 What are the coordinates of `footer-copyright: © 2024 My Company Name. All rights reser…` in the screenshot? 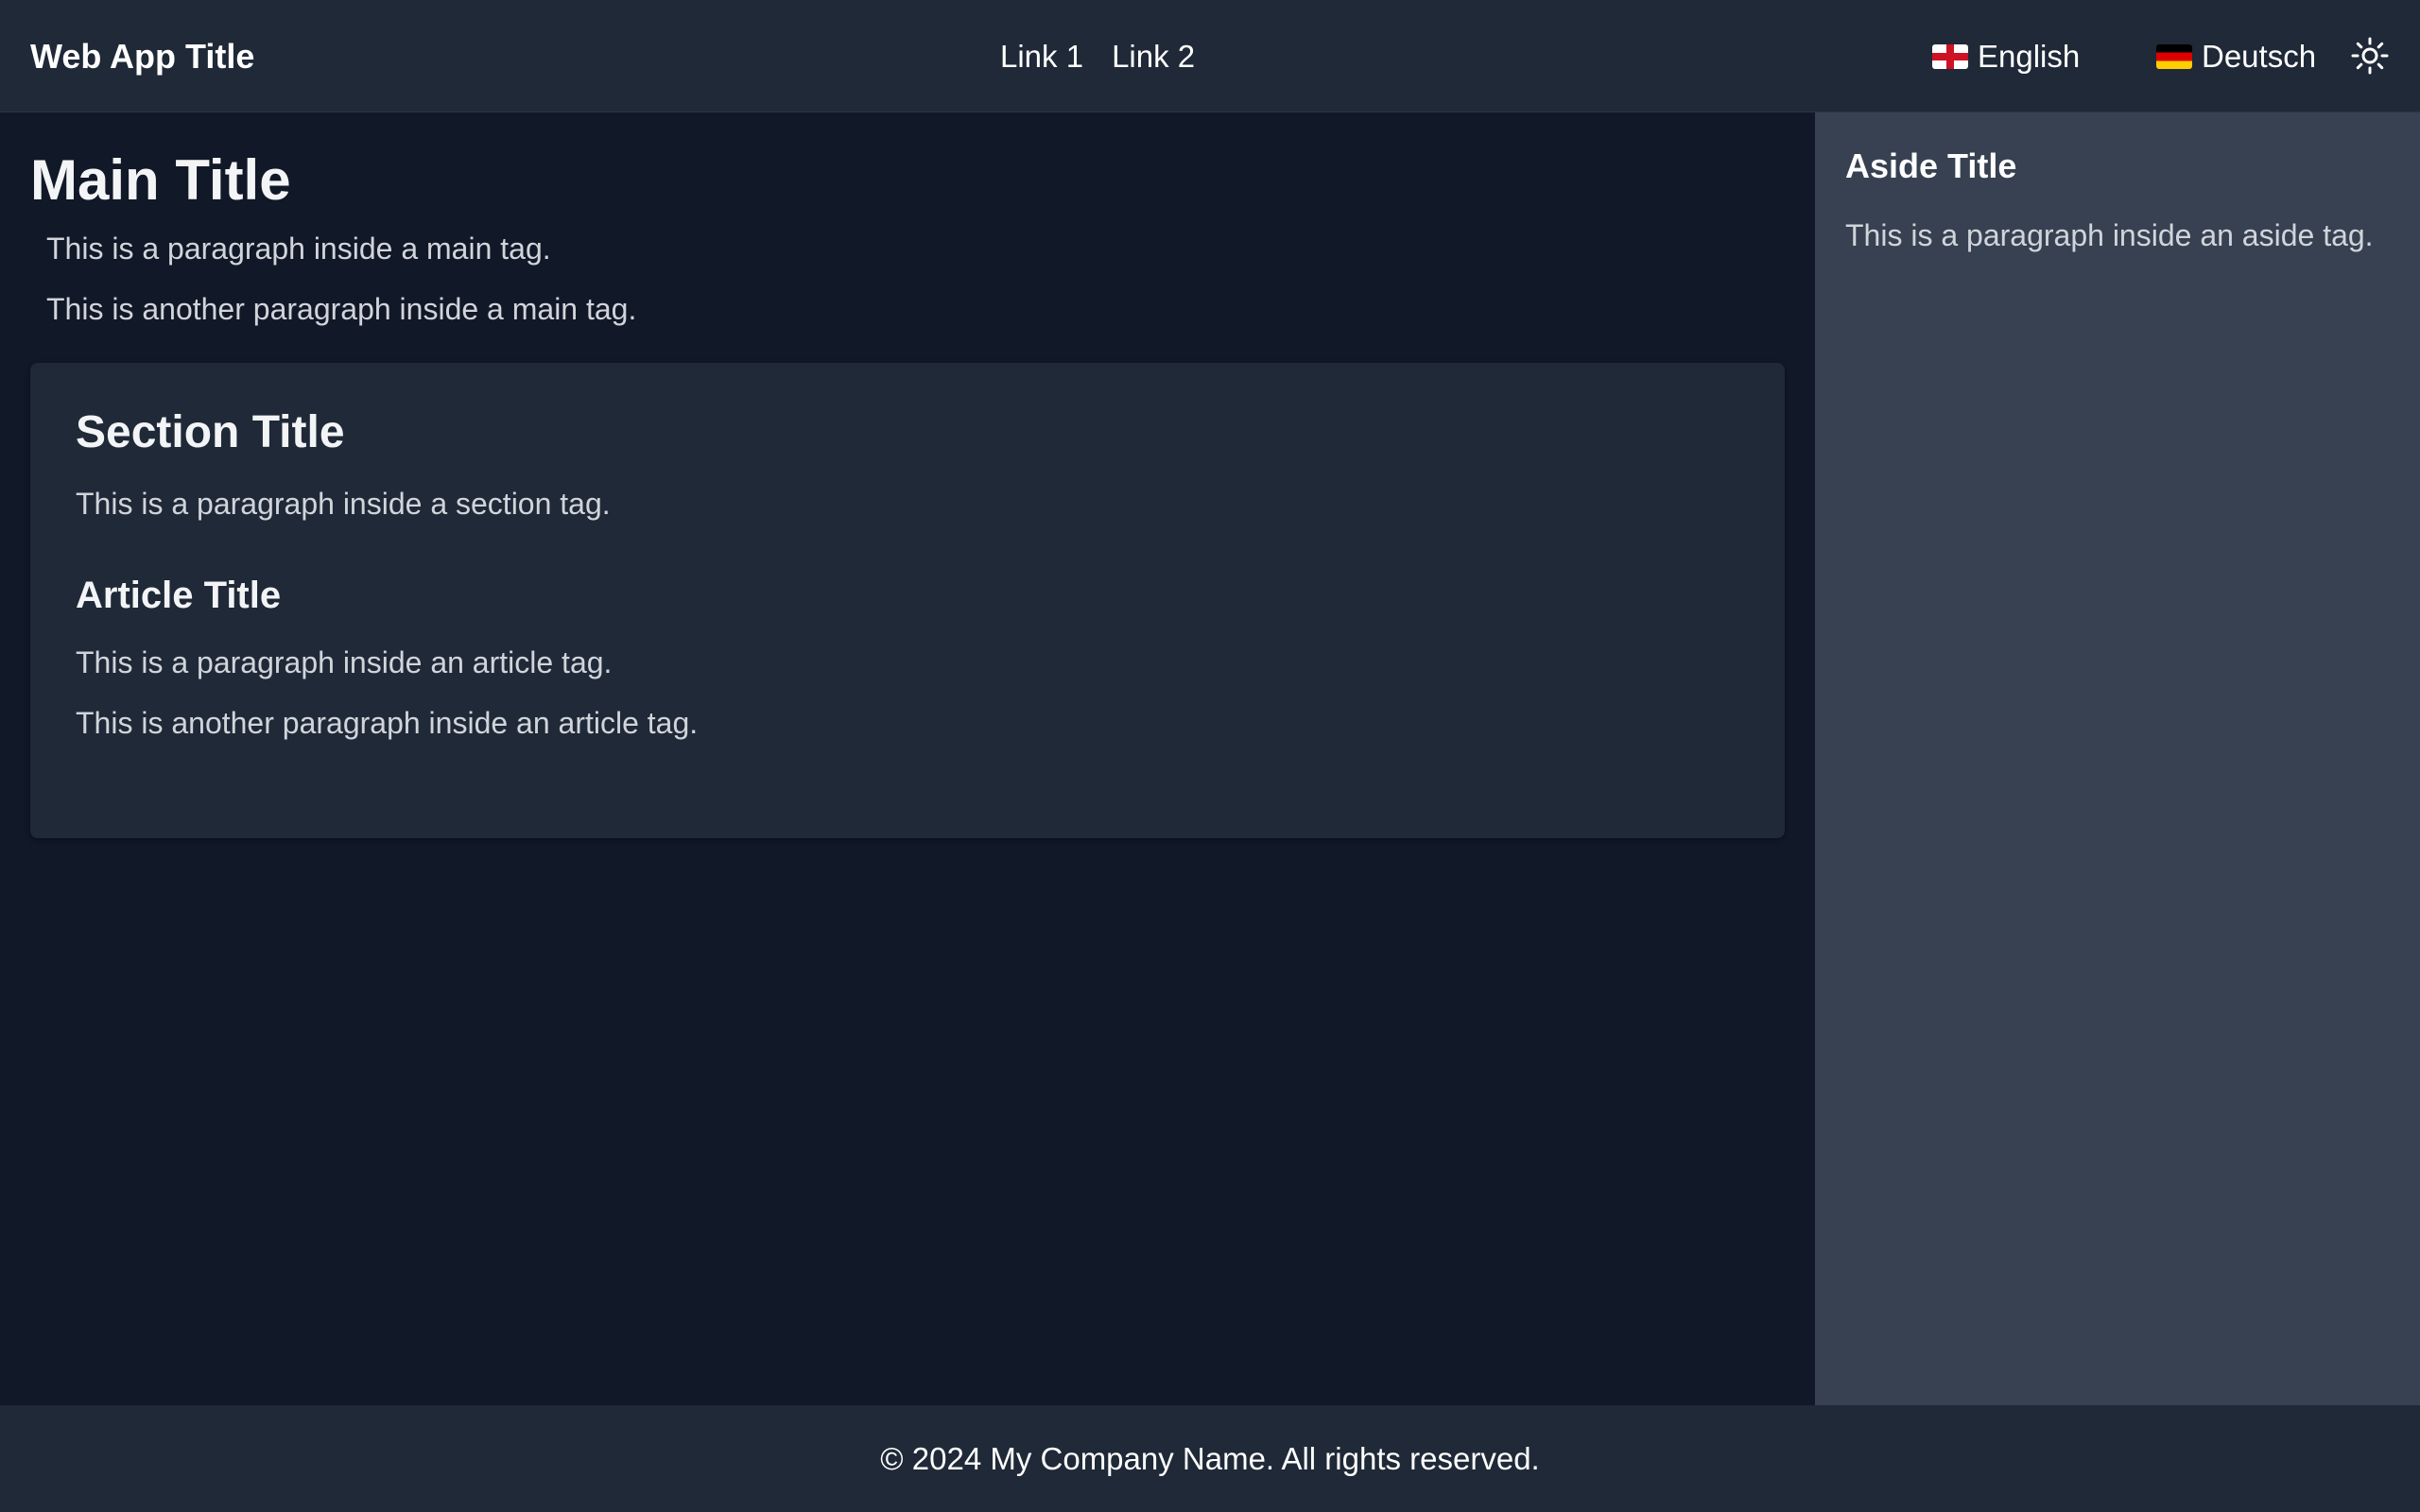 It's located at (1210, 1458).